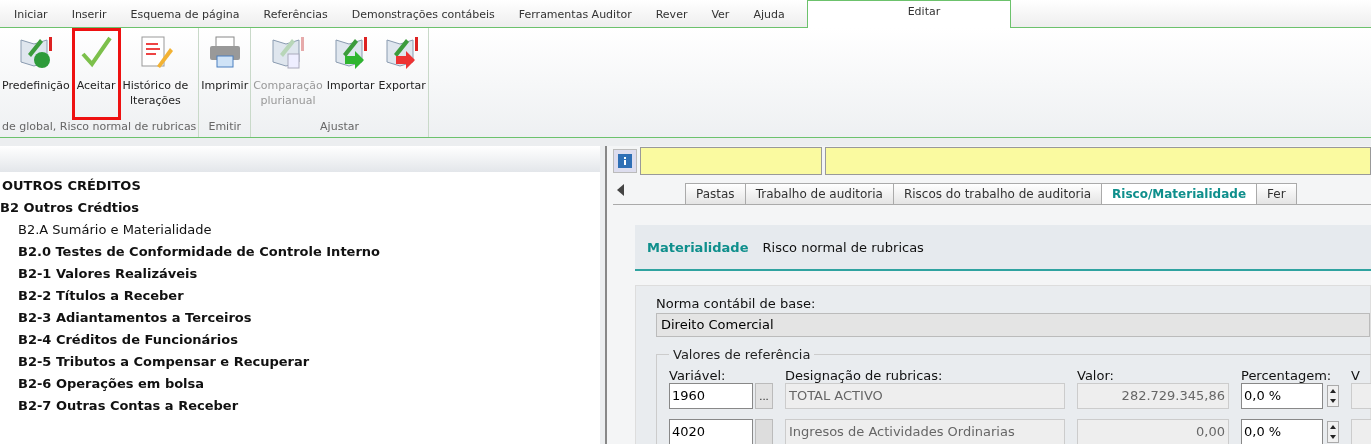 This screenshot has width=1371, height=444. Describe the element at coordinates (128, 339) in the screenshot. I see `tree-item: B2-4 Créditos de Funcionários` at that location.